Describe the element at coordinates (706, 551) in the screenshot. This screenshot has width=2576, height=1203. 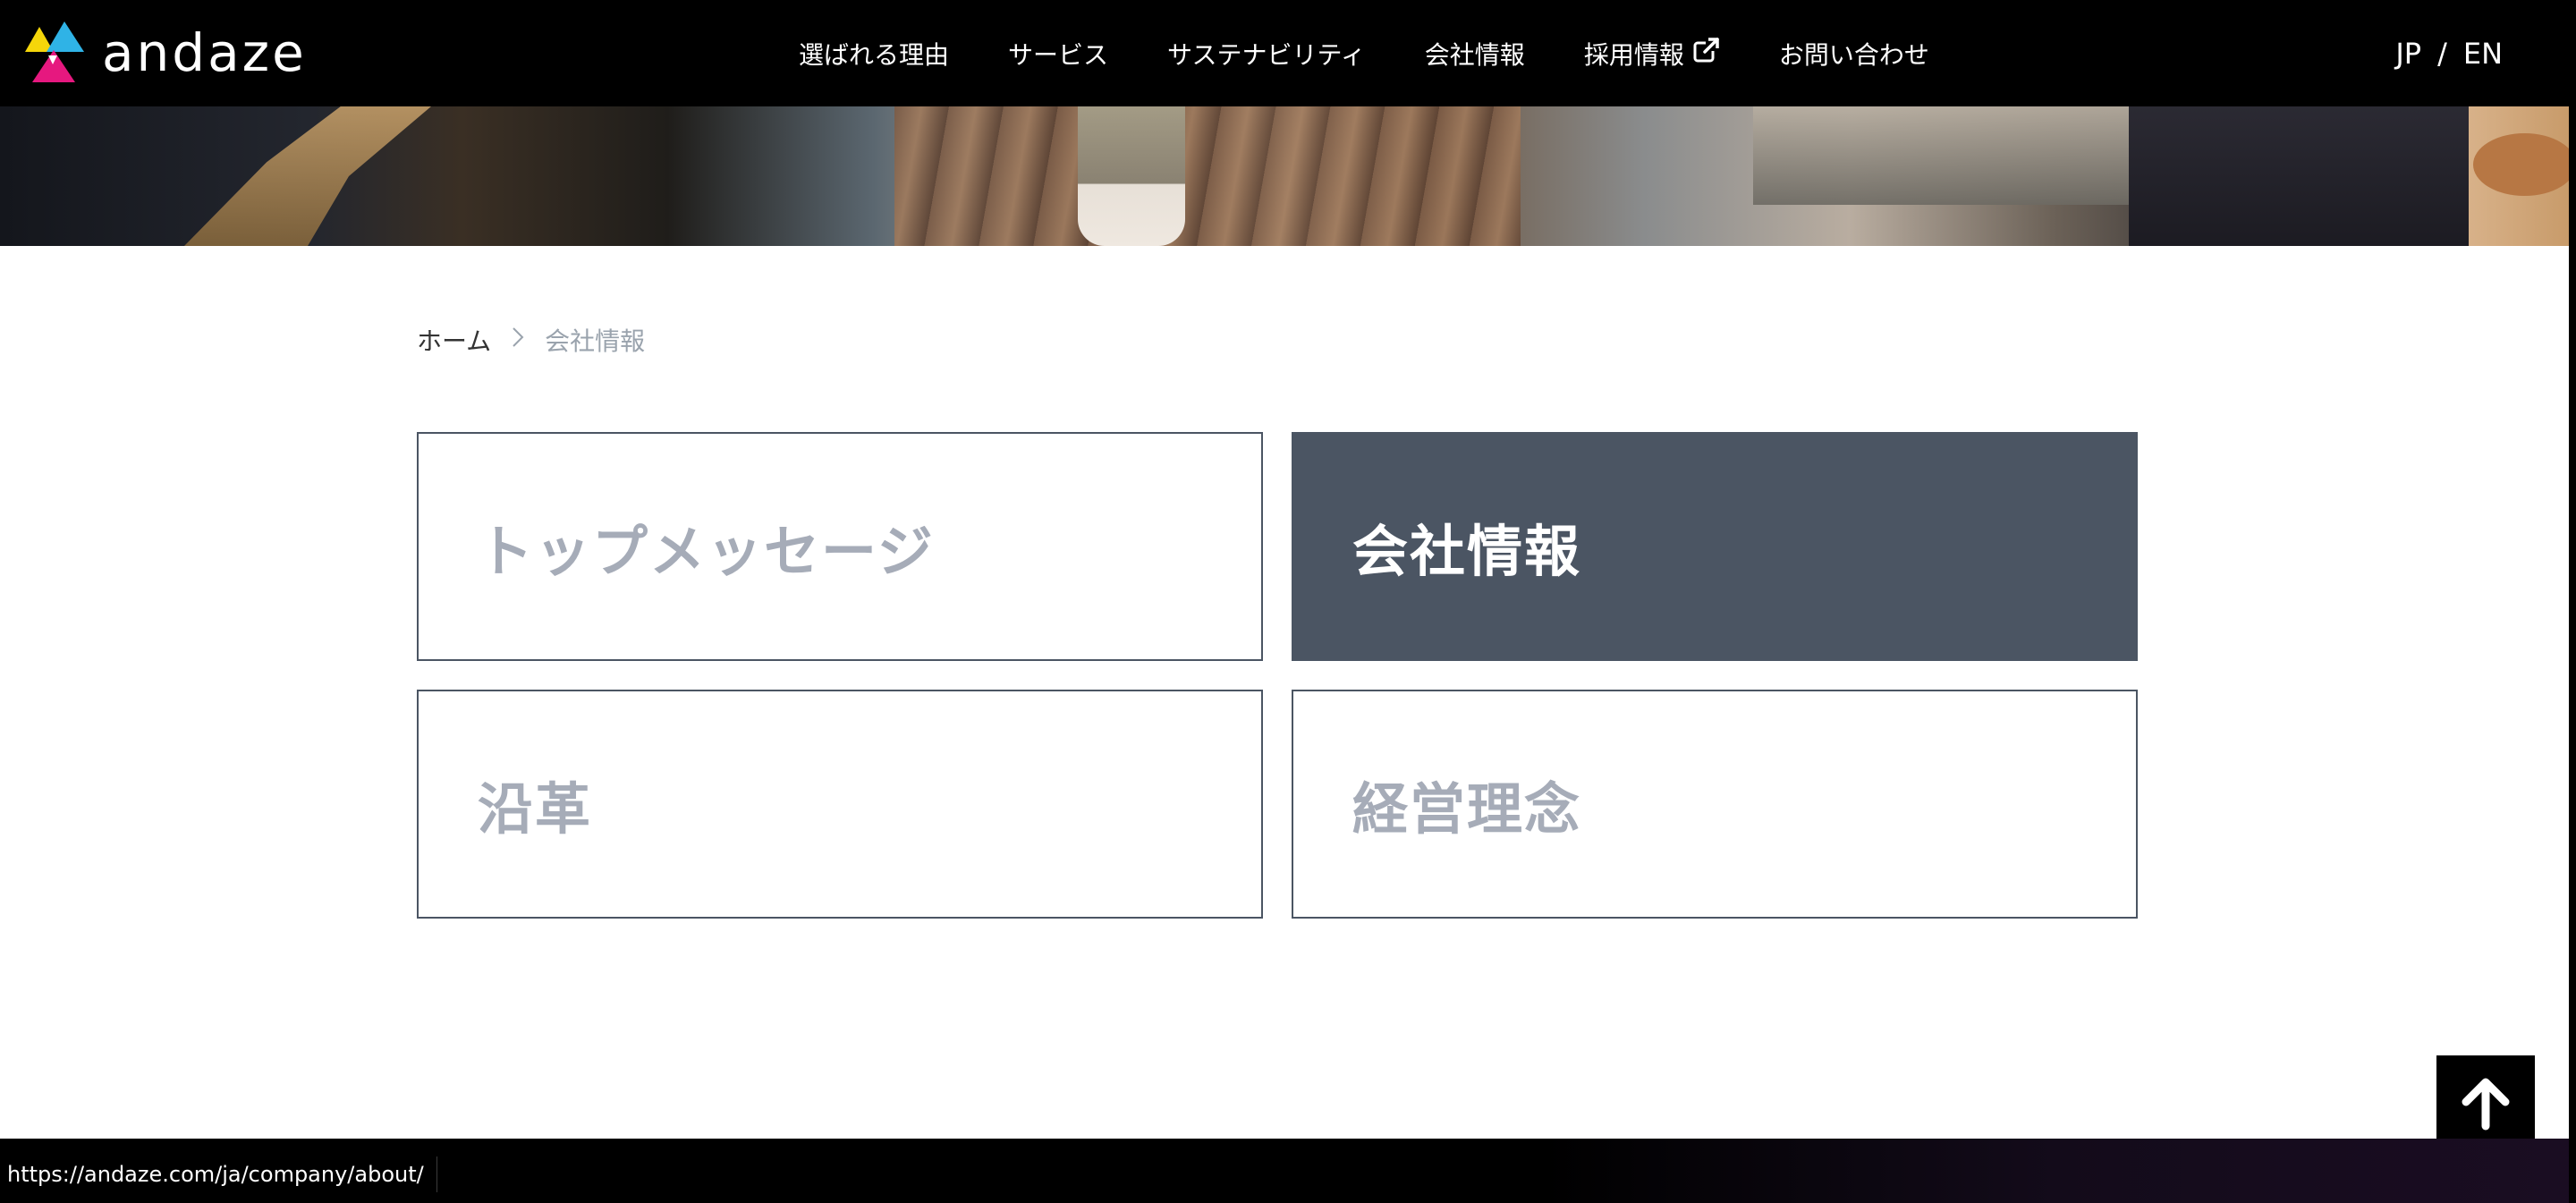
I see `card-label: トップメッセージ` at that location.